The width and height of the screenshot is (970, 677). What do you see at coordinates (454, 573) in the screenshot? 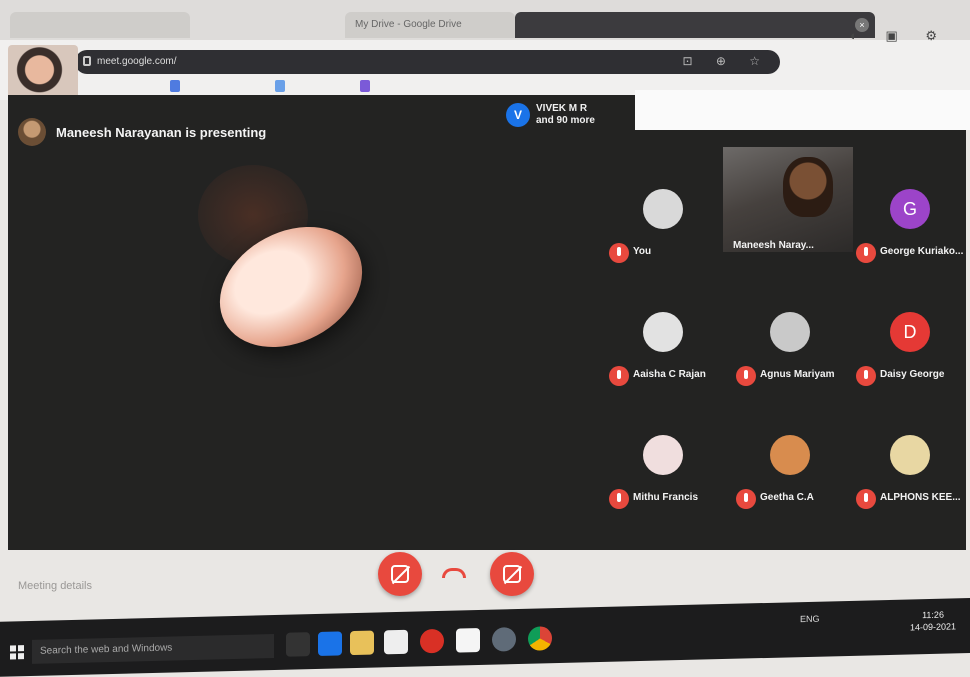
I see `hang-up-button` at bounding box center [454, 573].